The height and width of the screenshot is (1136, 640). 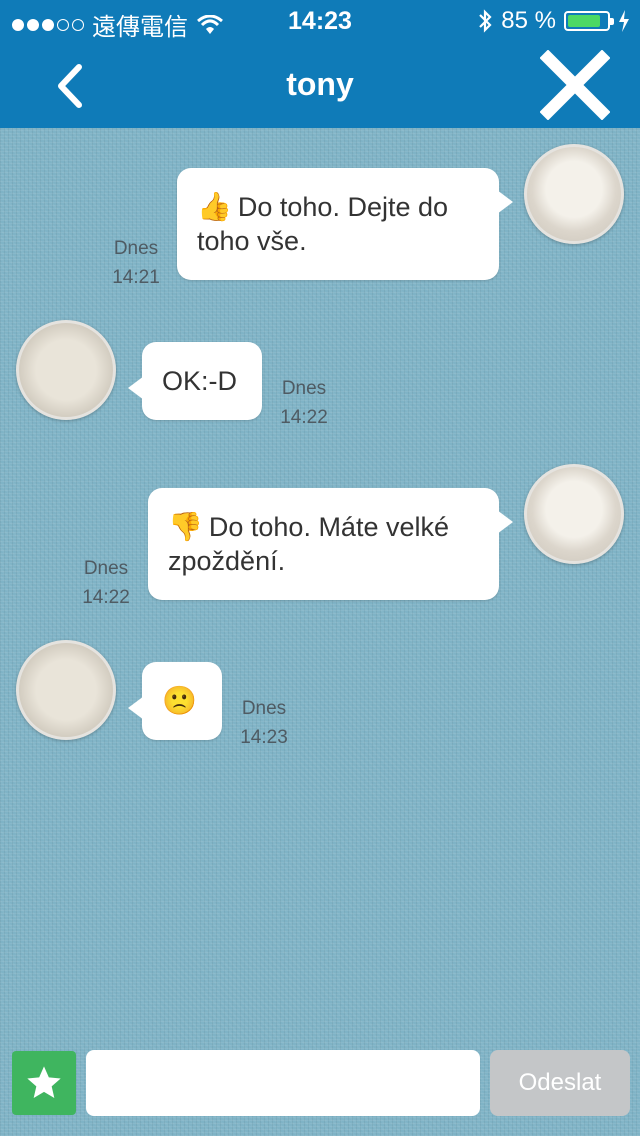 What do you see at coordinates (136, 277) in the screenshot?
I see `timestamp-time: 14:21` at bounding box center [136, 277].